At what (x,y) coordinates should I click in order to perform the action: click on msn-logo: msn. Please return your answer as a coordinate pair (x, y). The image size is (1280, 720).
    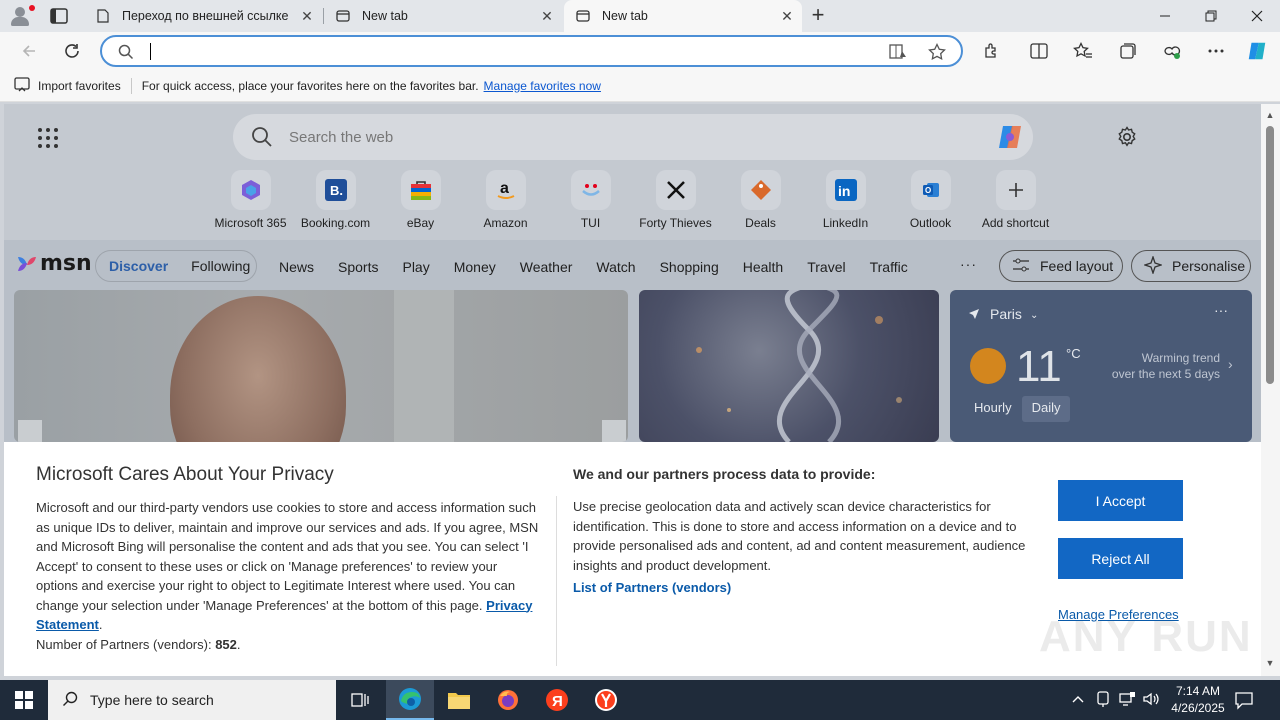
    Looking at the image, I should click on (54, 263).